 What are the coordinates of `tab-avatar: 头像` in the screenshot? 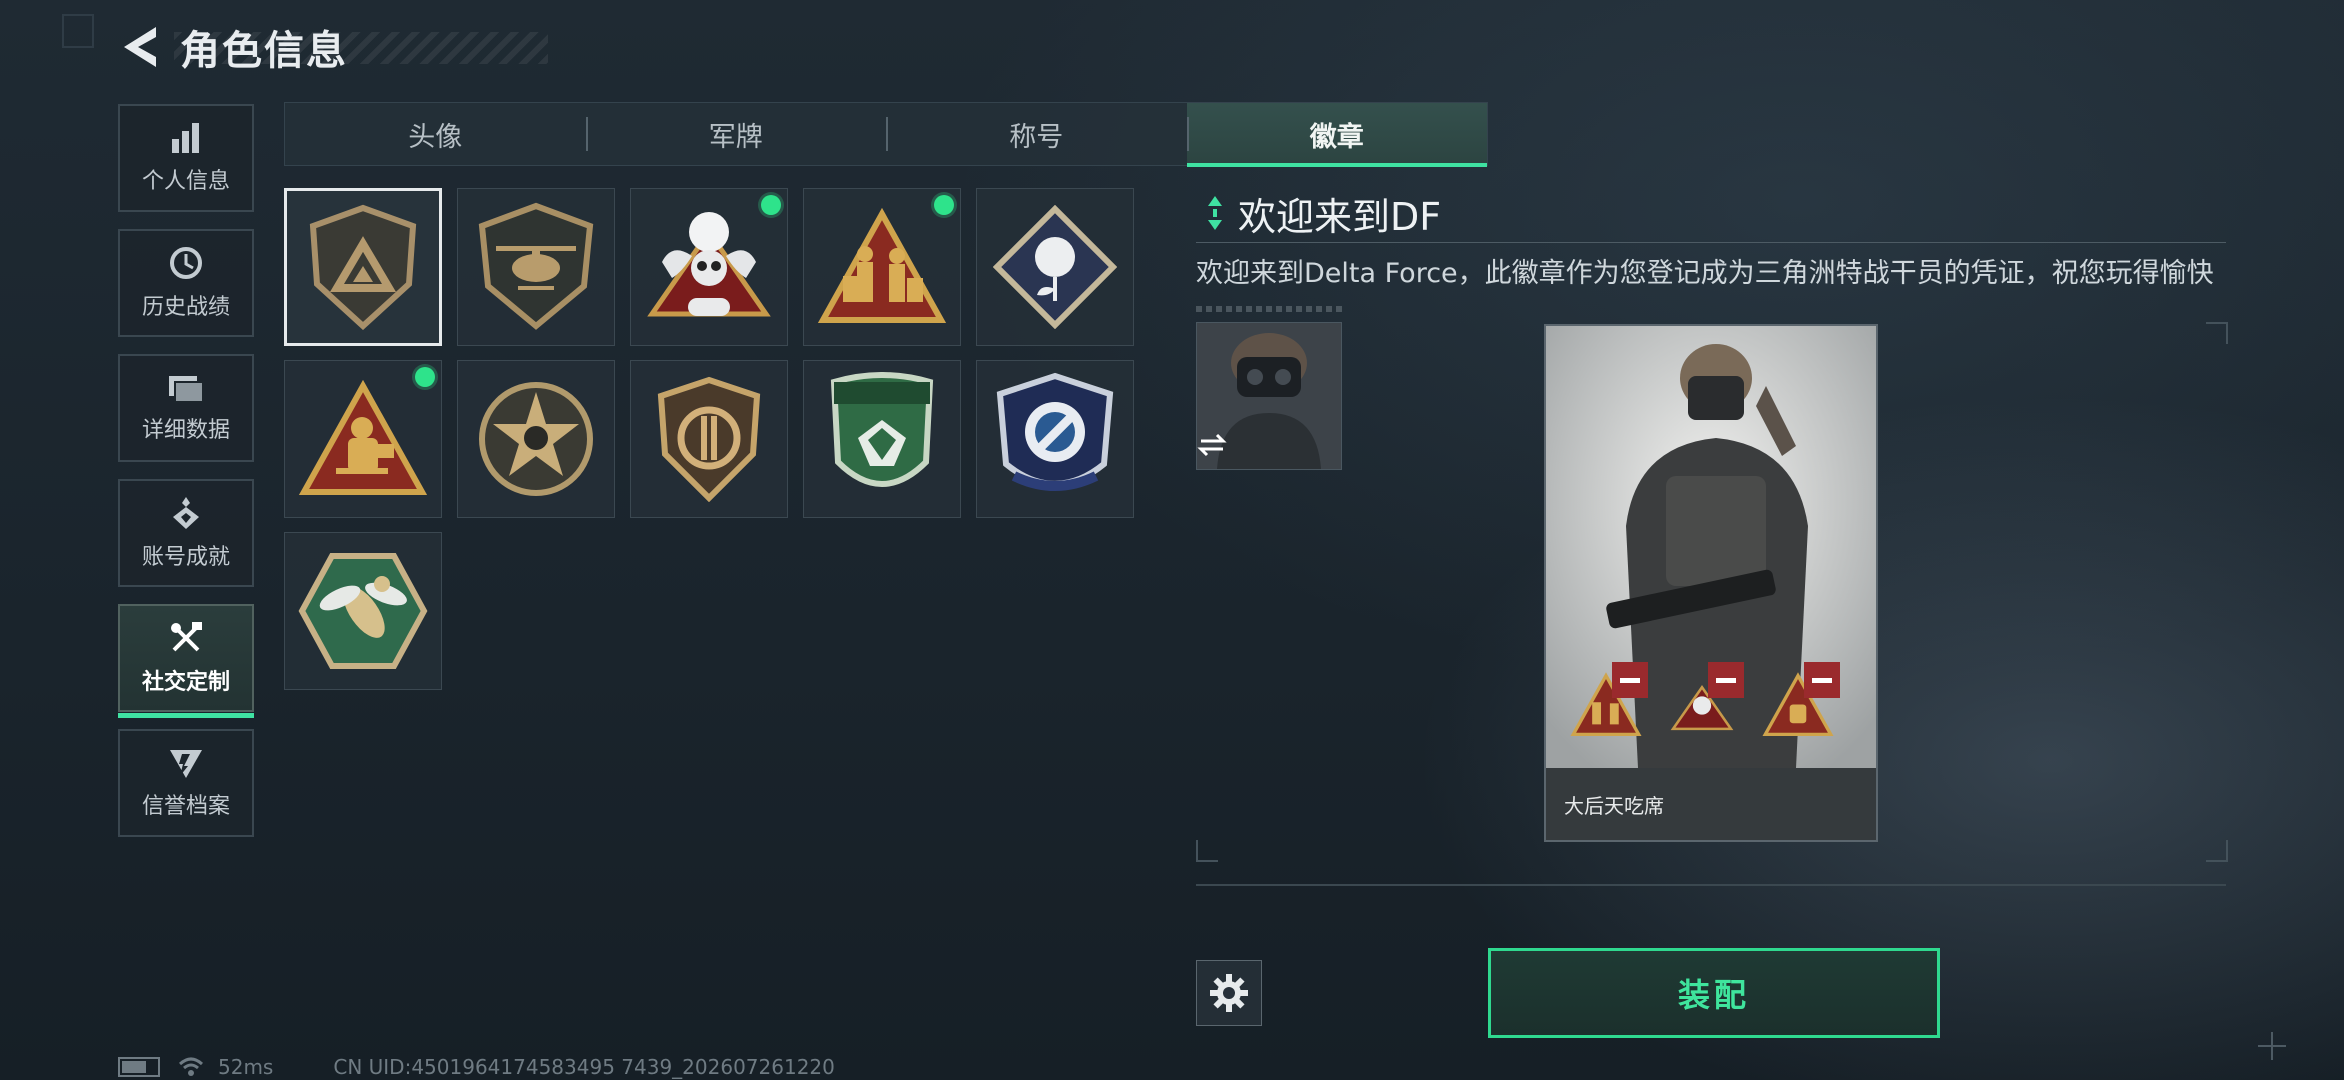 It's located at (435, 134).